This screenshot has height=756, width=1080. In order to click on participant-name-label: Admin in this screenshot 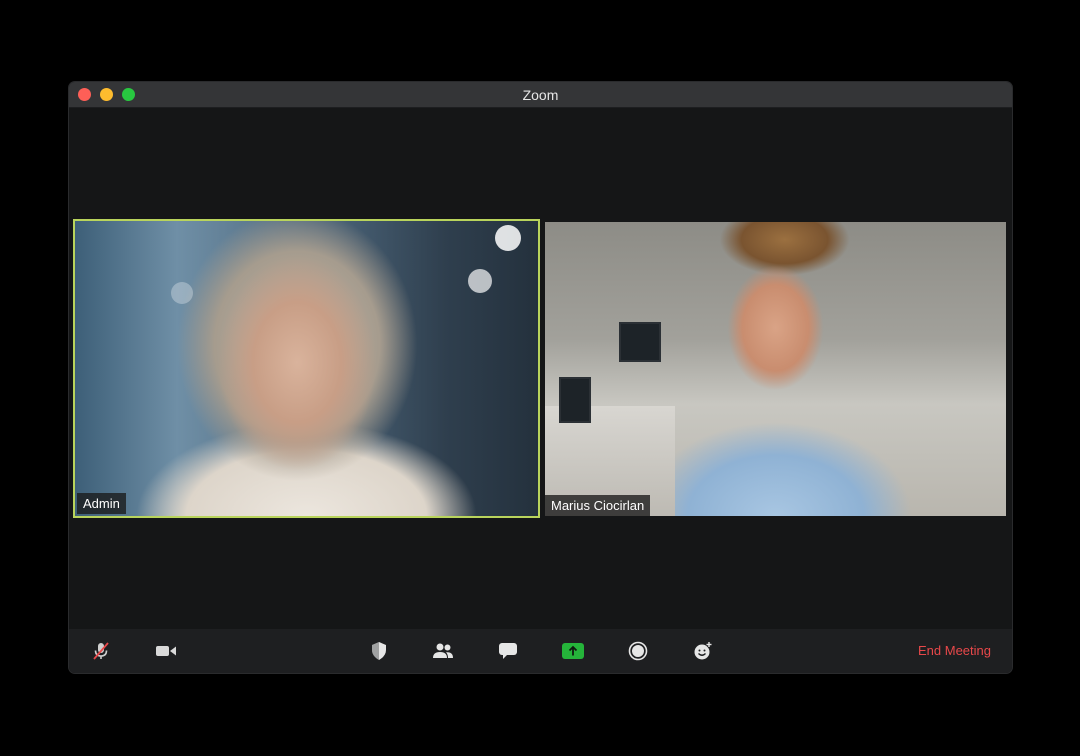, I will do `click(101, 503)`.